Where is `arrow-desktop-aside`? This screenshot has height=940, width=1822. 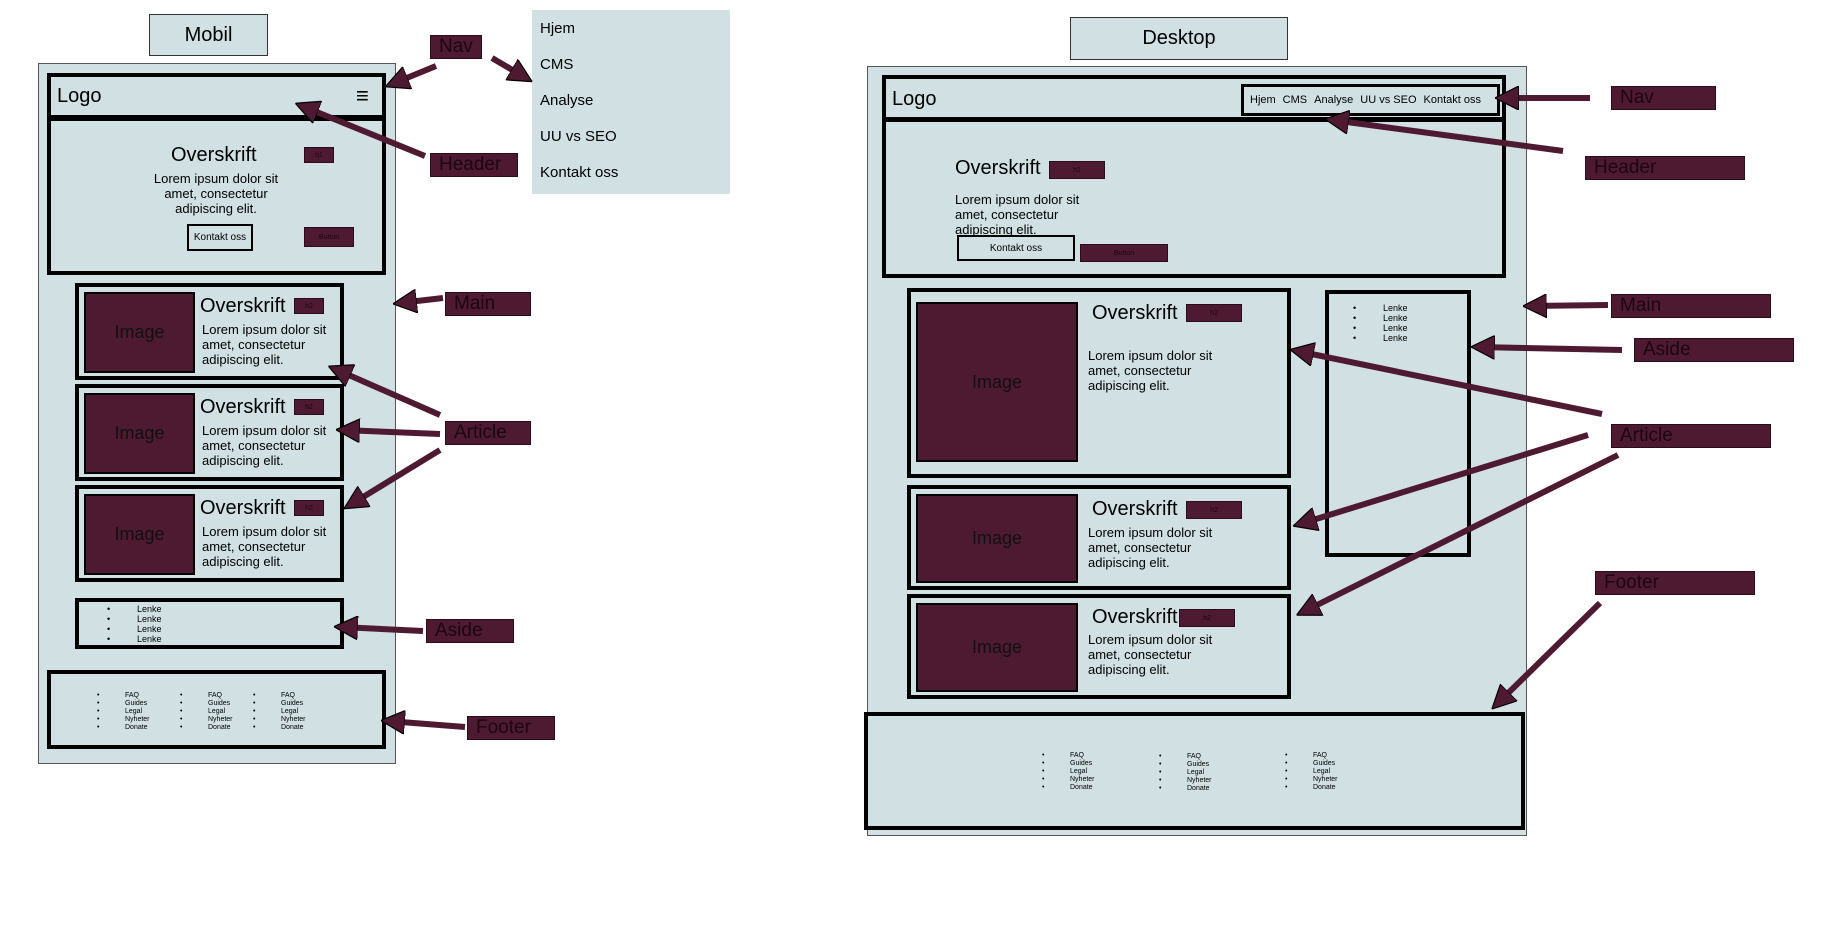
arrow-desktop-aside is located at coordinates (1550, 348).